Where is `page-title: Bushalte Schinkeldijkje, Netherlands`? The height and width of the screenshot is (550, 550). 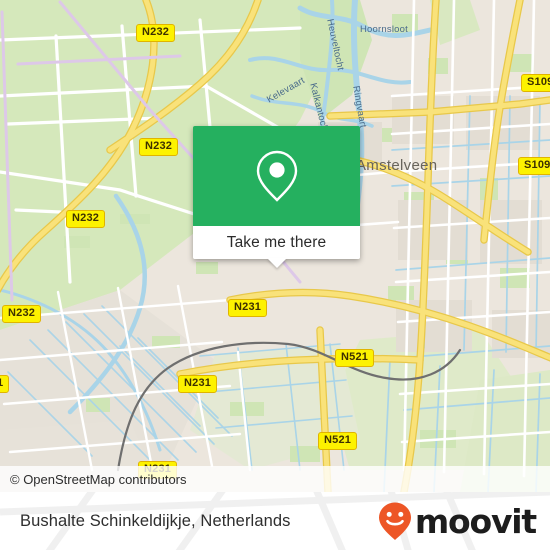 page-title: Bushalte Schinkeldijkje, Netherlands is located at coordinates (155, 520).